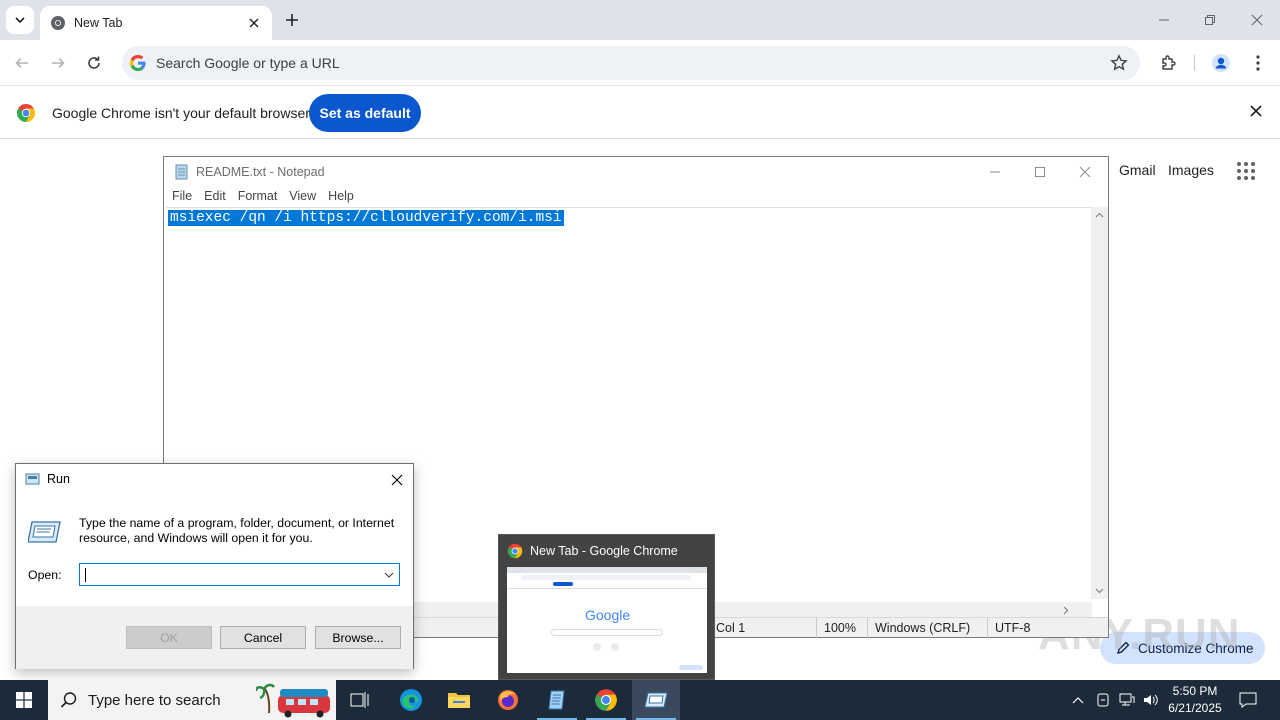  I want to click on arrow-left-icon, so click(21, 63).